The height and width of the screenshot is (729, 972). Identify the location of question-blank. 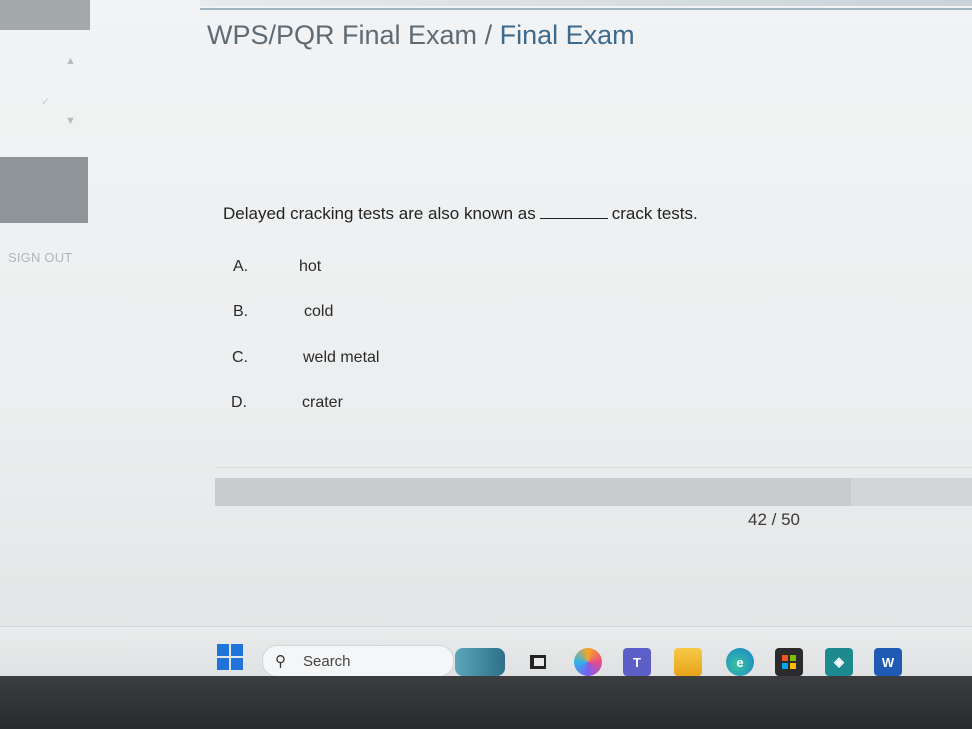
(573, 218).